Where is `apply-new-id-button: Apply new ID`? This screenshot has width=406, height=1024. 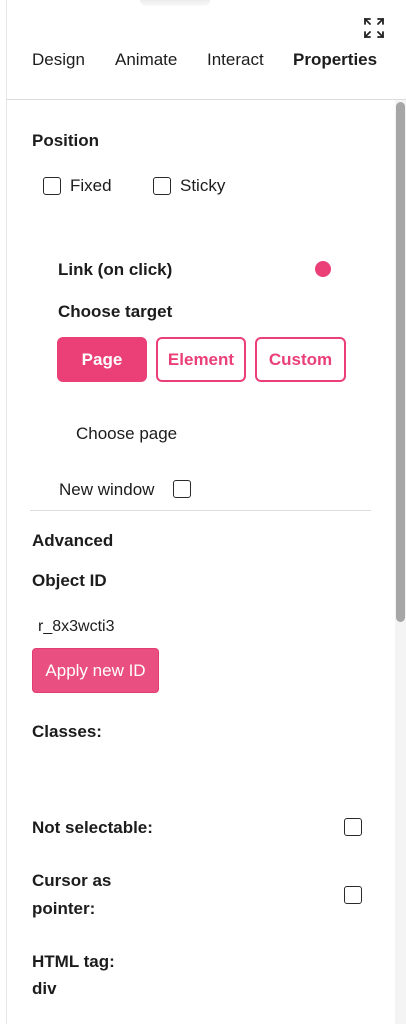 apply-new-id-button: Apply new ID is located at coordinates (95, 670).